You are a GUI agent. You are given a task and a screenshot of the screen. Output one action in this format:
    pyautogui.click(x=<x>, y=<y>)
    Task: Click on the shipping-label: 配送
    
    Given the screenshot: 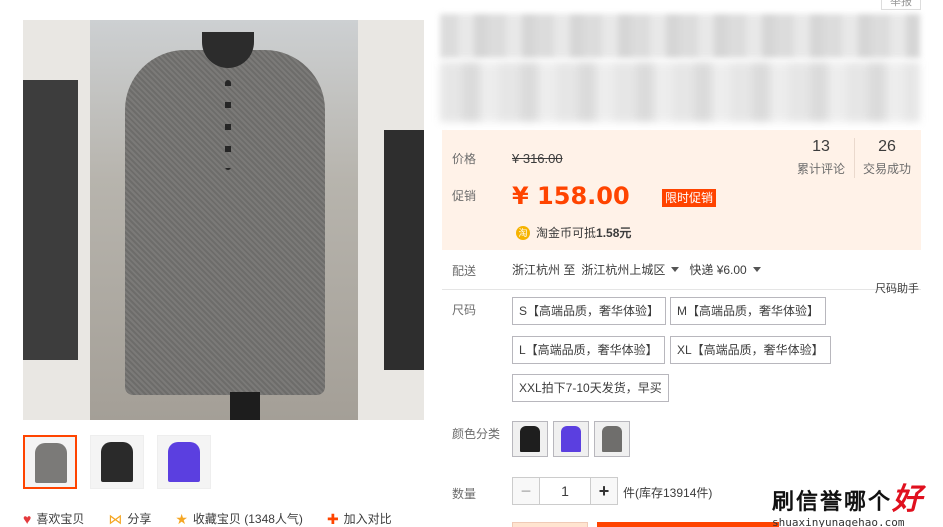 What is the action you would take?
    pyautogui.click(x=464, y=271)
    